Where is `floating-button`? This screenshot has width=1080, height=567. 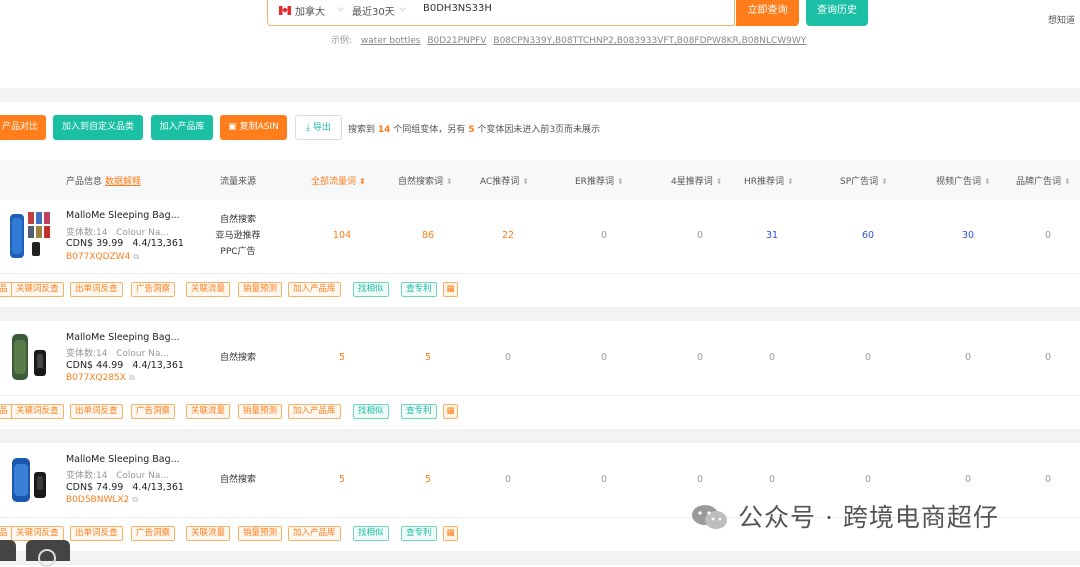
floating-button is located at coordinates (8, 550).